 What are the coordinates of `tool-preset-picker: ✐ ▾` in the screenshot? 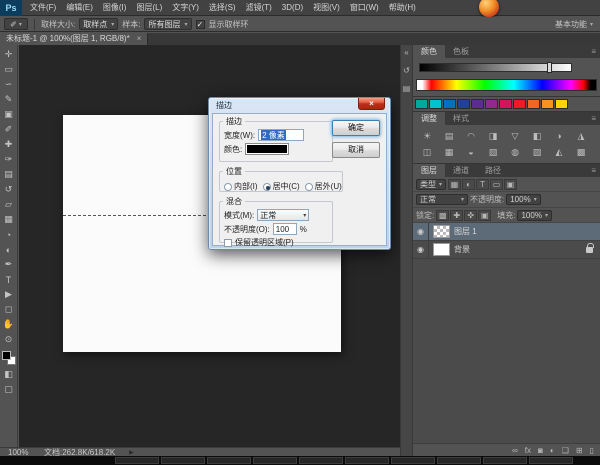 It's located at (16, 24).